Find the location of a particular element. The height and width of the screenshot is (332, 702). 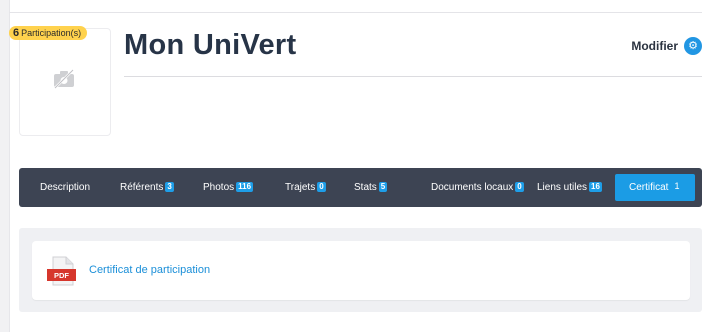

top-divider is located at coordinates (355, 12).